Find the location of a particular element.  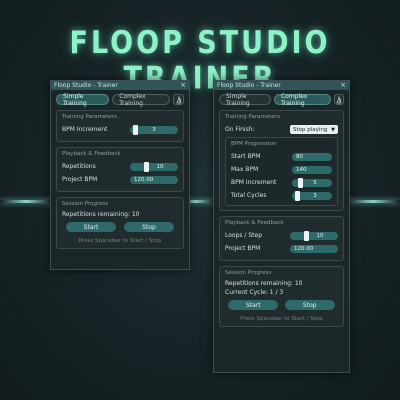

loops-per-step-label: Loops / Step is located at coordinates (244, 235).